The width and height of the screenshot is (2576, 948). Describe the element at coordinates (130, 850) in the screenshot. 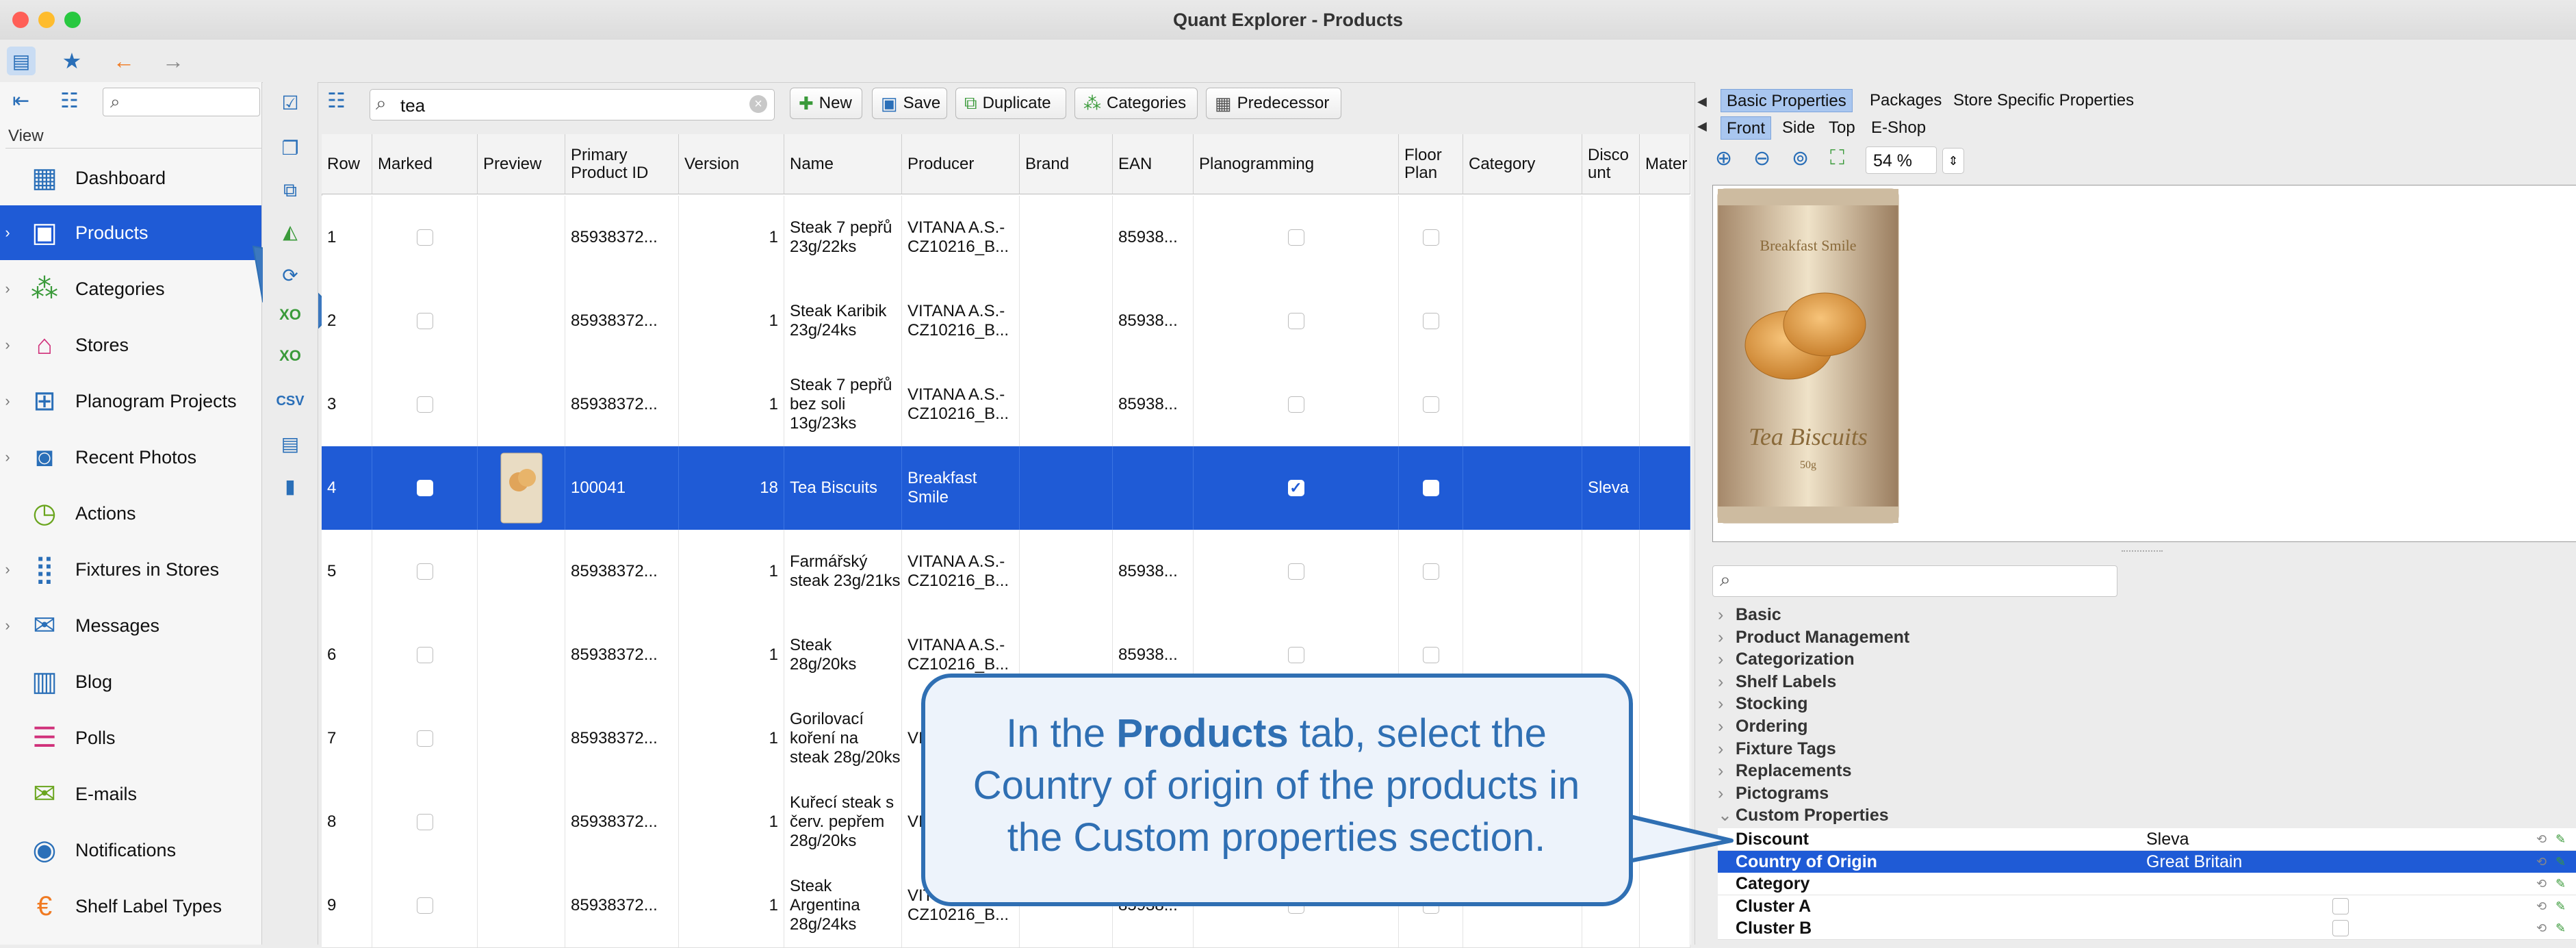

I see `sidebar-item-notifications: ◉ Notifications` at that location.